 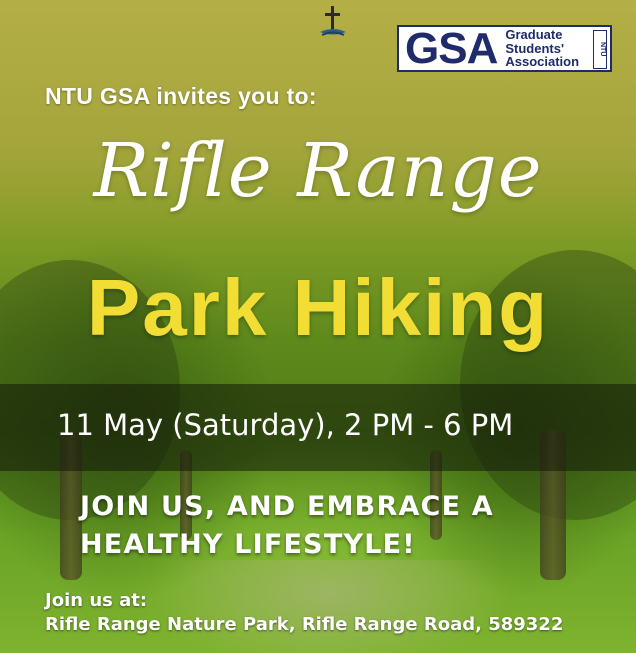 What do you see at coordinates (504, 48) in the screenshot?
I see `gsa-logo: GSA Graduate Students' Association NTU` at bounding box center [504, 48].